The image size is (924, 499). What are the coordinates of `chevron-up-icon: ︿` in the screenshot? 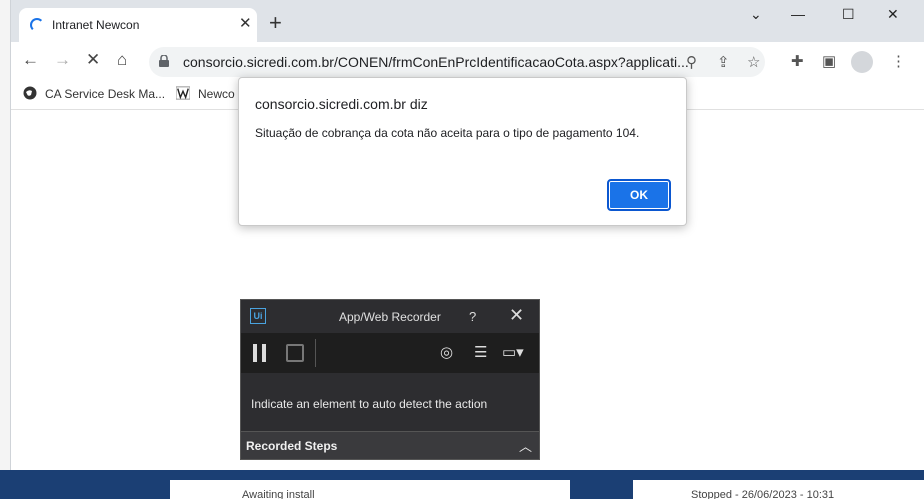 It's located at (525, 445).